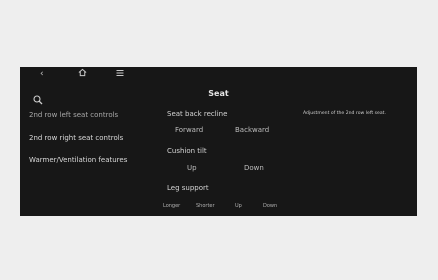  Describe the element at coordinates (82, 74) in the screenshot. I see `home-icon` at that location.